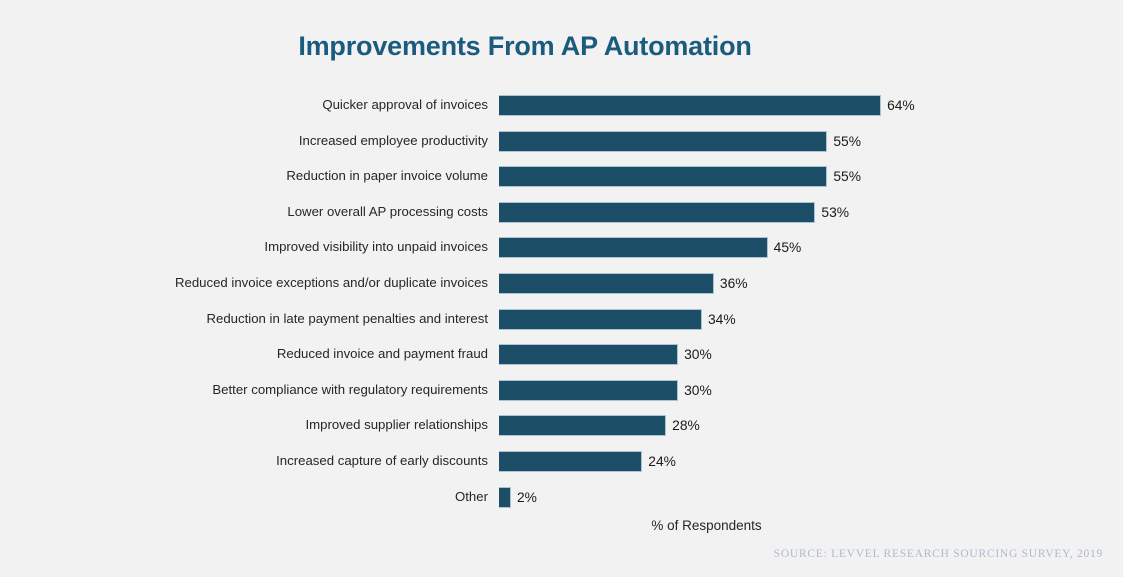  I want to click on bar-track: 64%, so click(707, 105).